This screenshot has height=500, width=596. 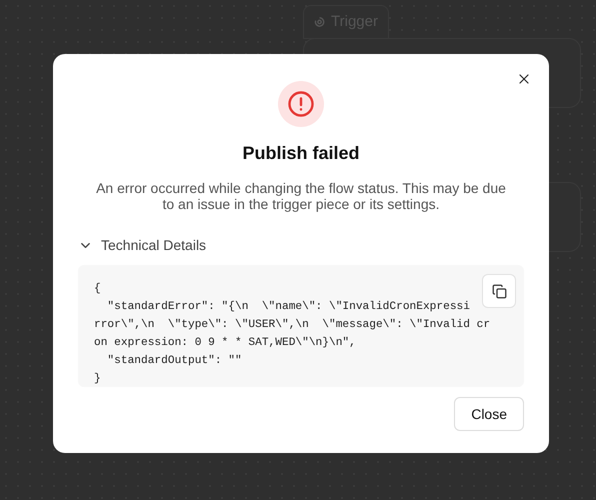 What do you see at coordinates (320, 22) in the screenshot?
I see `trigger-icon` at bounding box center [320, 22].